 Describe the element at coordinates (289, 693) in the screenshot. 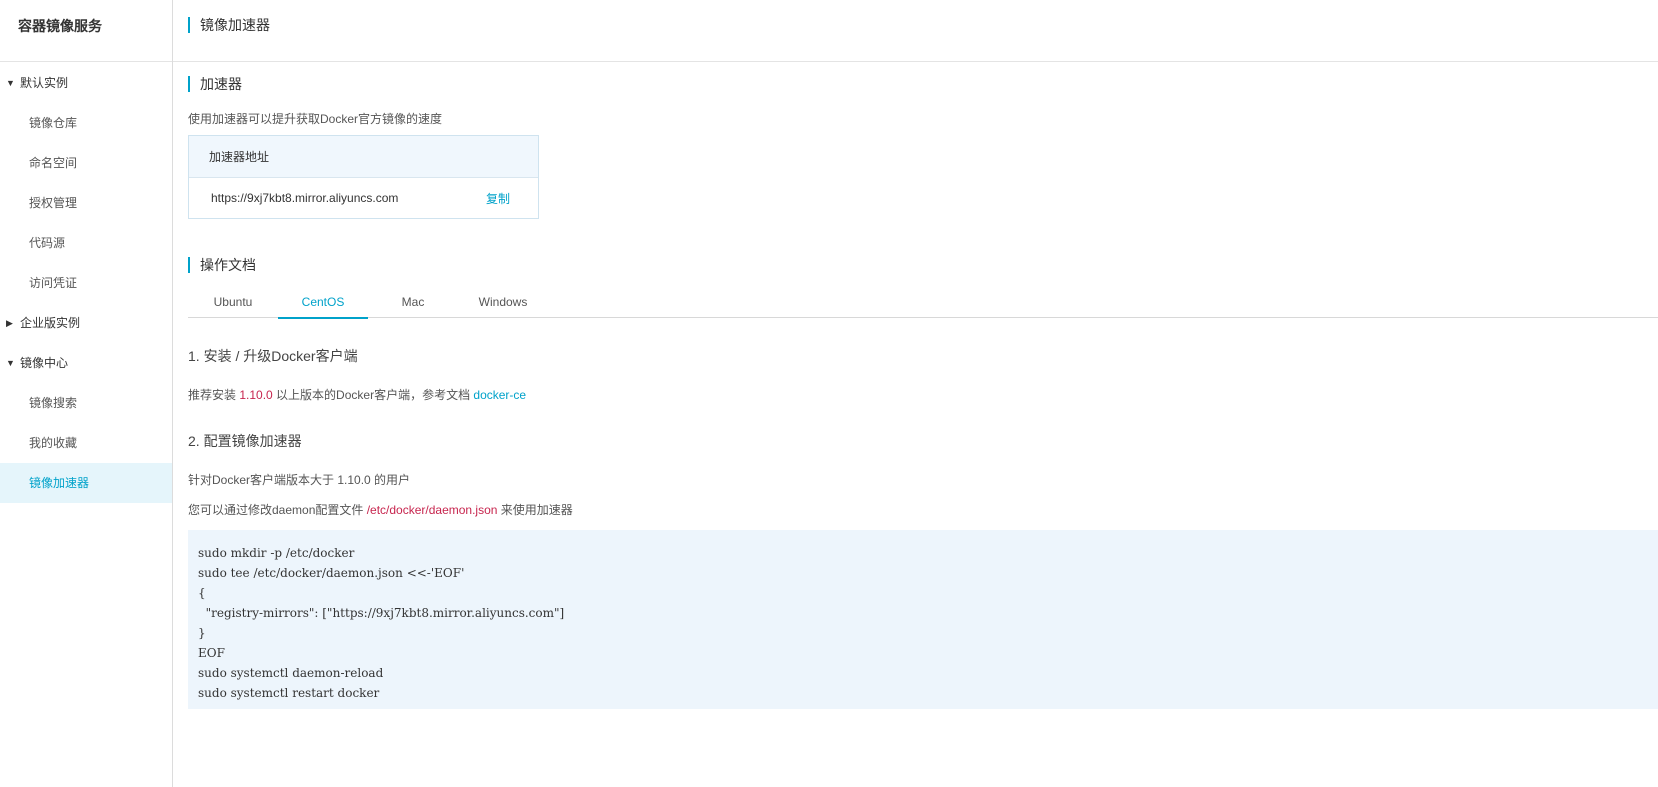

I see `code-line: sudo systemctl restart docker` at that location.